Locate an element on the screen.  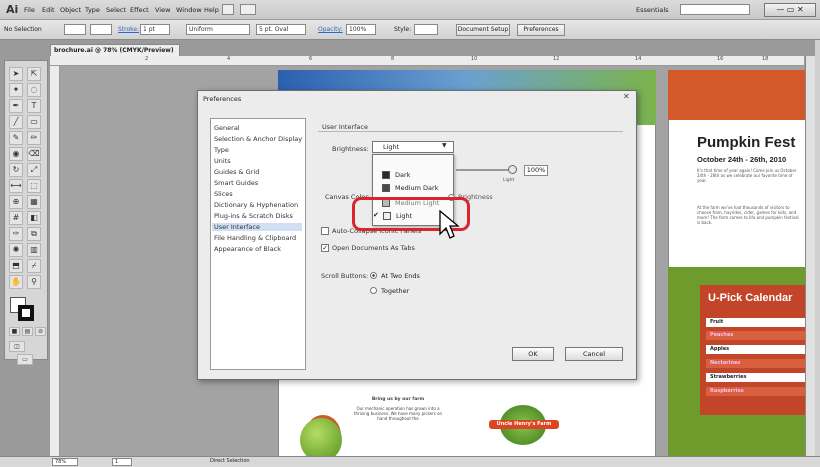
selection-tool-icon: ➤ is located at coordinates (16, 74).